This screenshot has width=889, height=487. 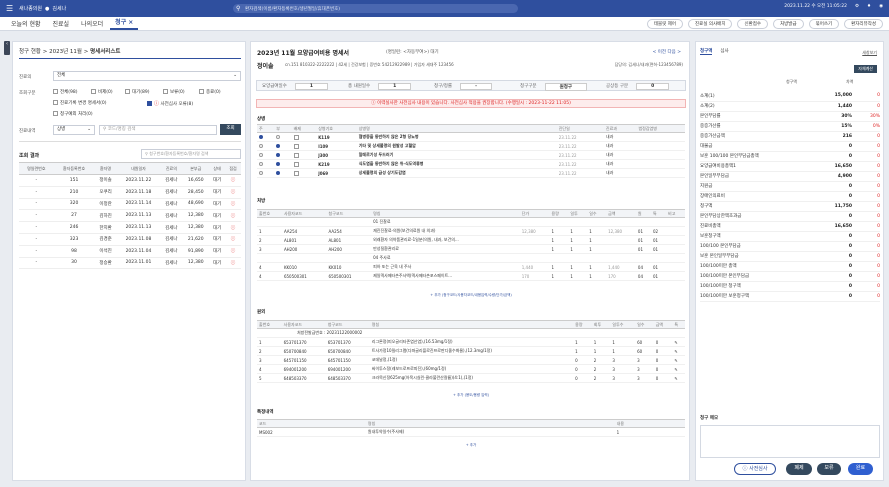 What do you see at coordinates (471, 146) in the screenshot?
I see `disease-row: I109 기타 및 상세불명의 원발성 고혈압 23.11.22 내과` at bounding box center [471, 146].